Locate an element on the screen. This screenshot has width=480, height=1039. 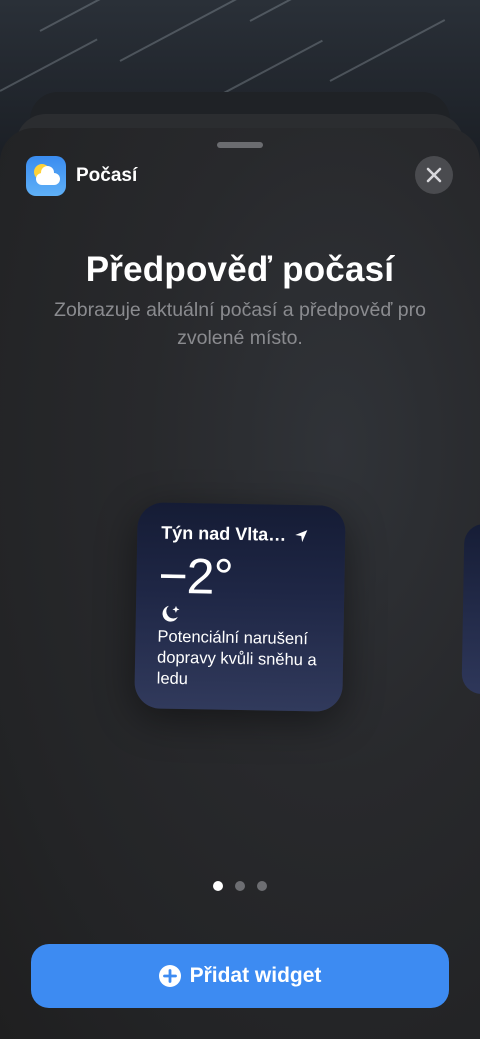
add-widget-button: Přidat widget is located at coordinates (240, 976).